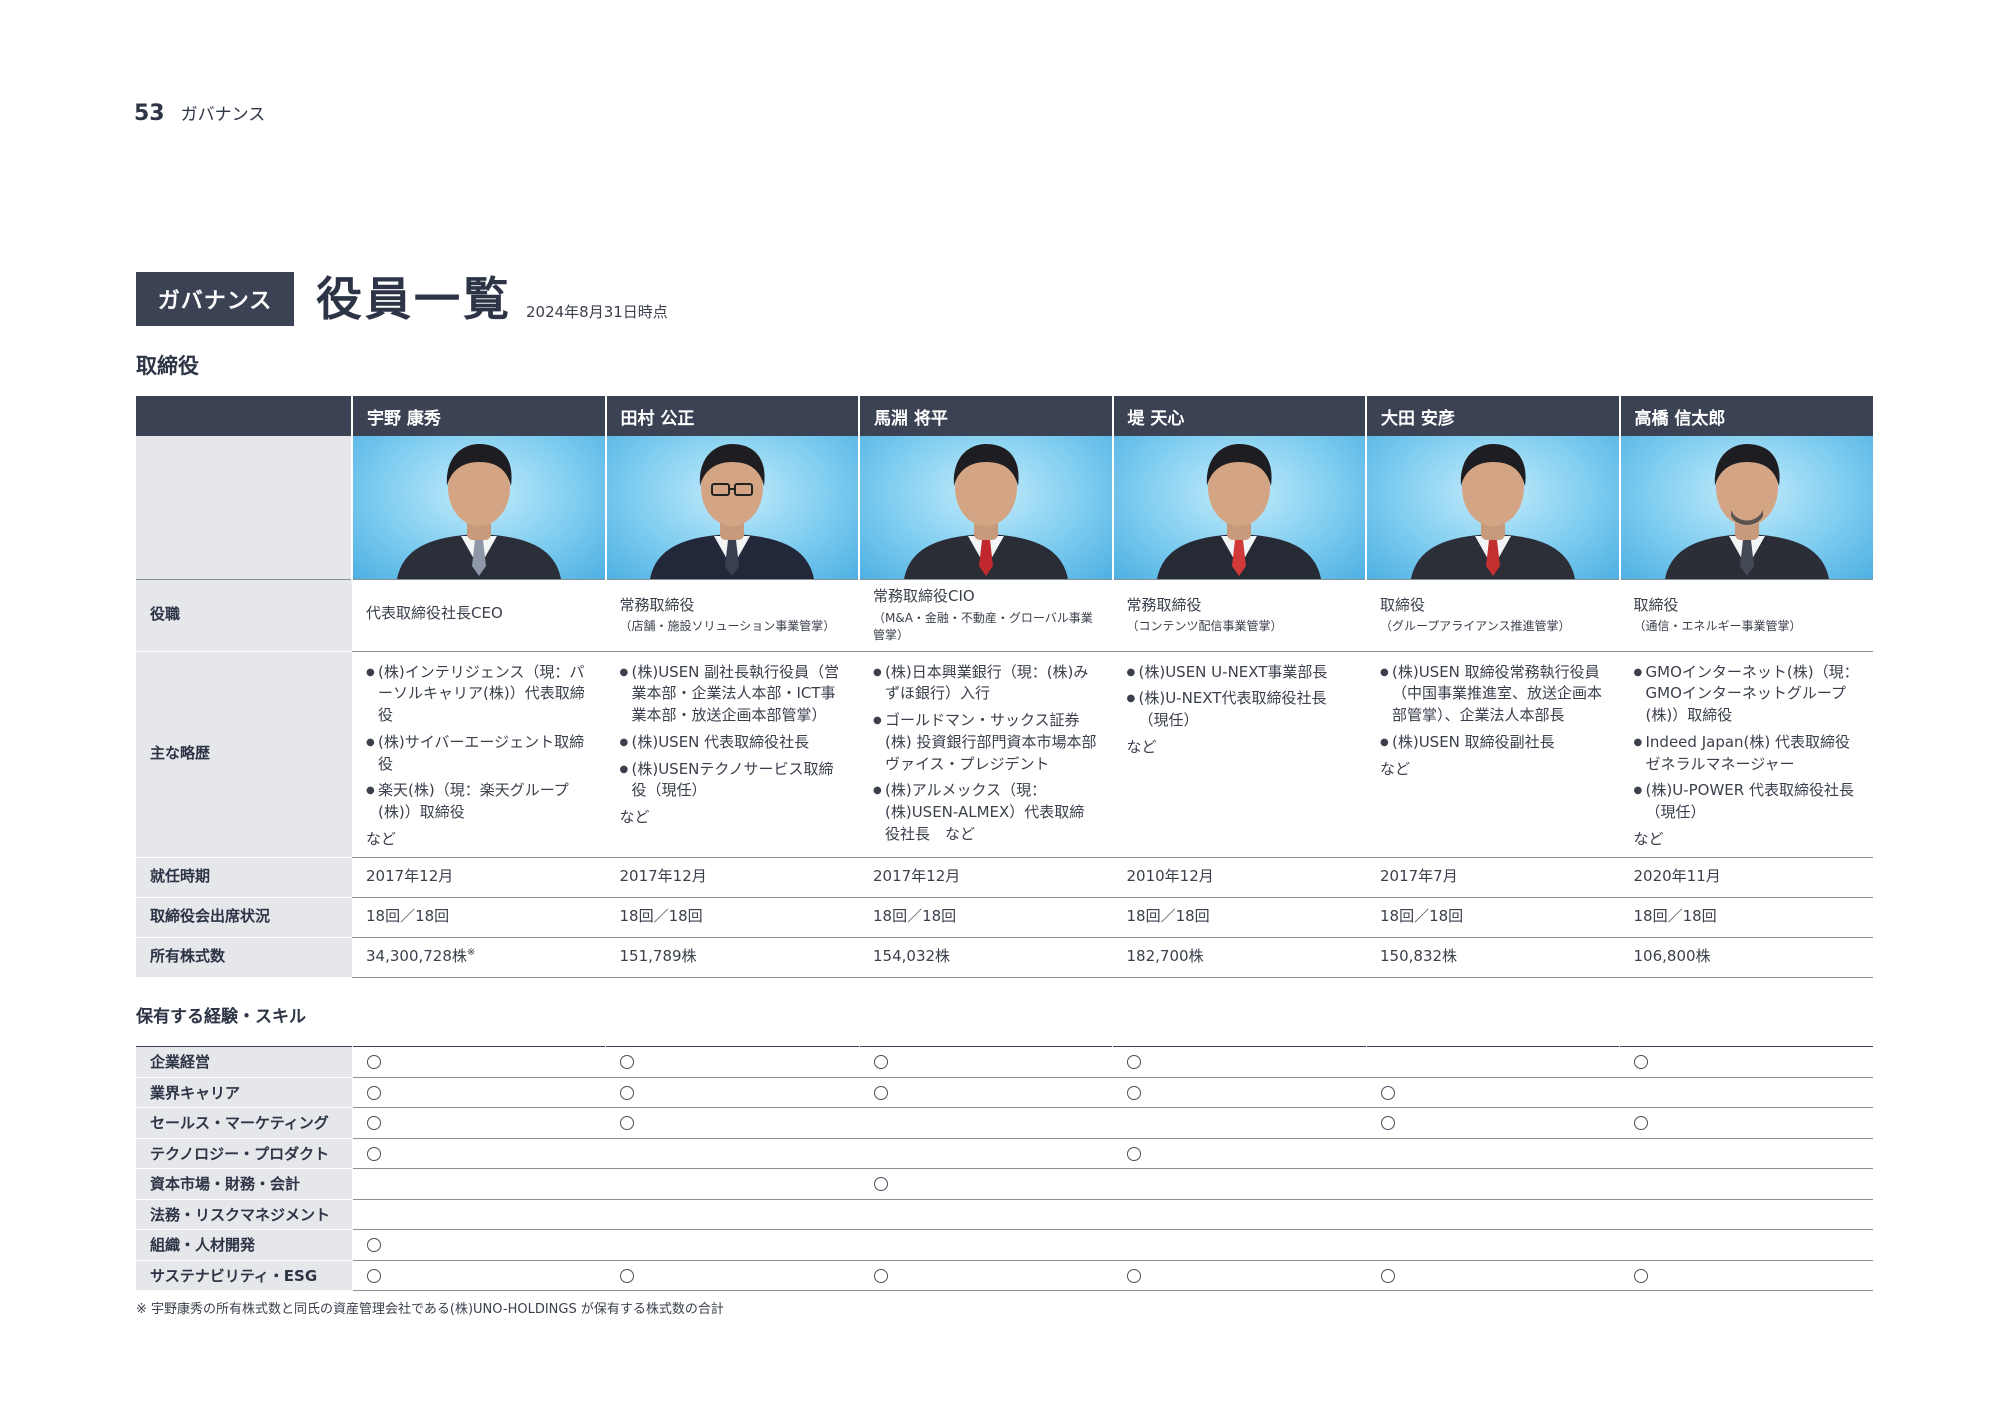  What do you see at coordinates (244, 1062) in the screenshot?
I see `skill-label: 企業経営` at bounding box center [244, 1062].